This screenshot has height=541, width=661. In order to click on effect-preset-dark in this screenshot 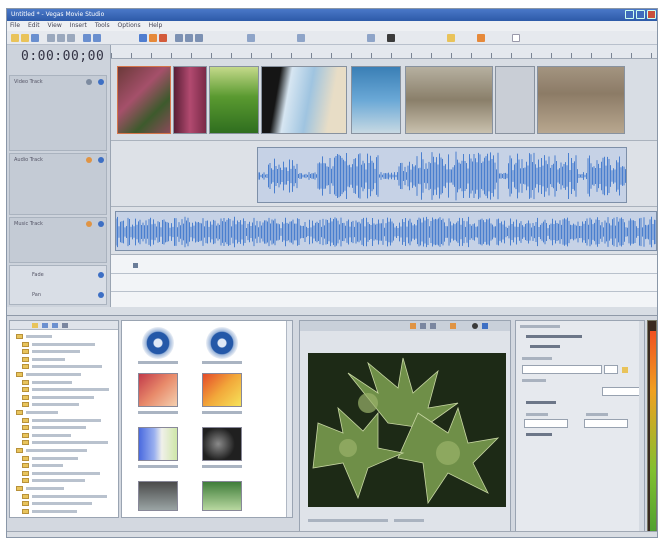, I will do `click(222, 444)`.